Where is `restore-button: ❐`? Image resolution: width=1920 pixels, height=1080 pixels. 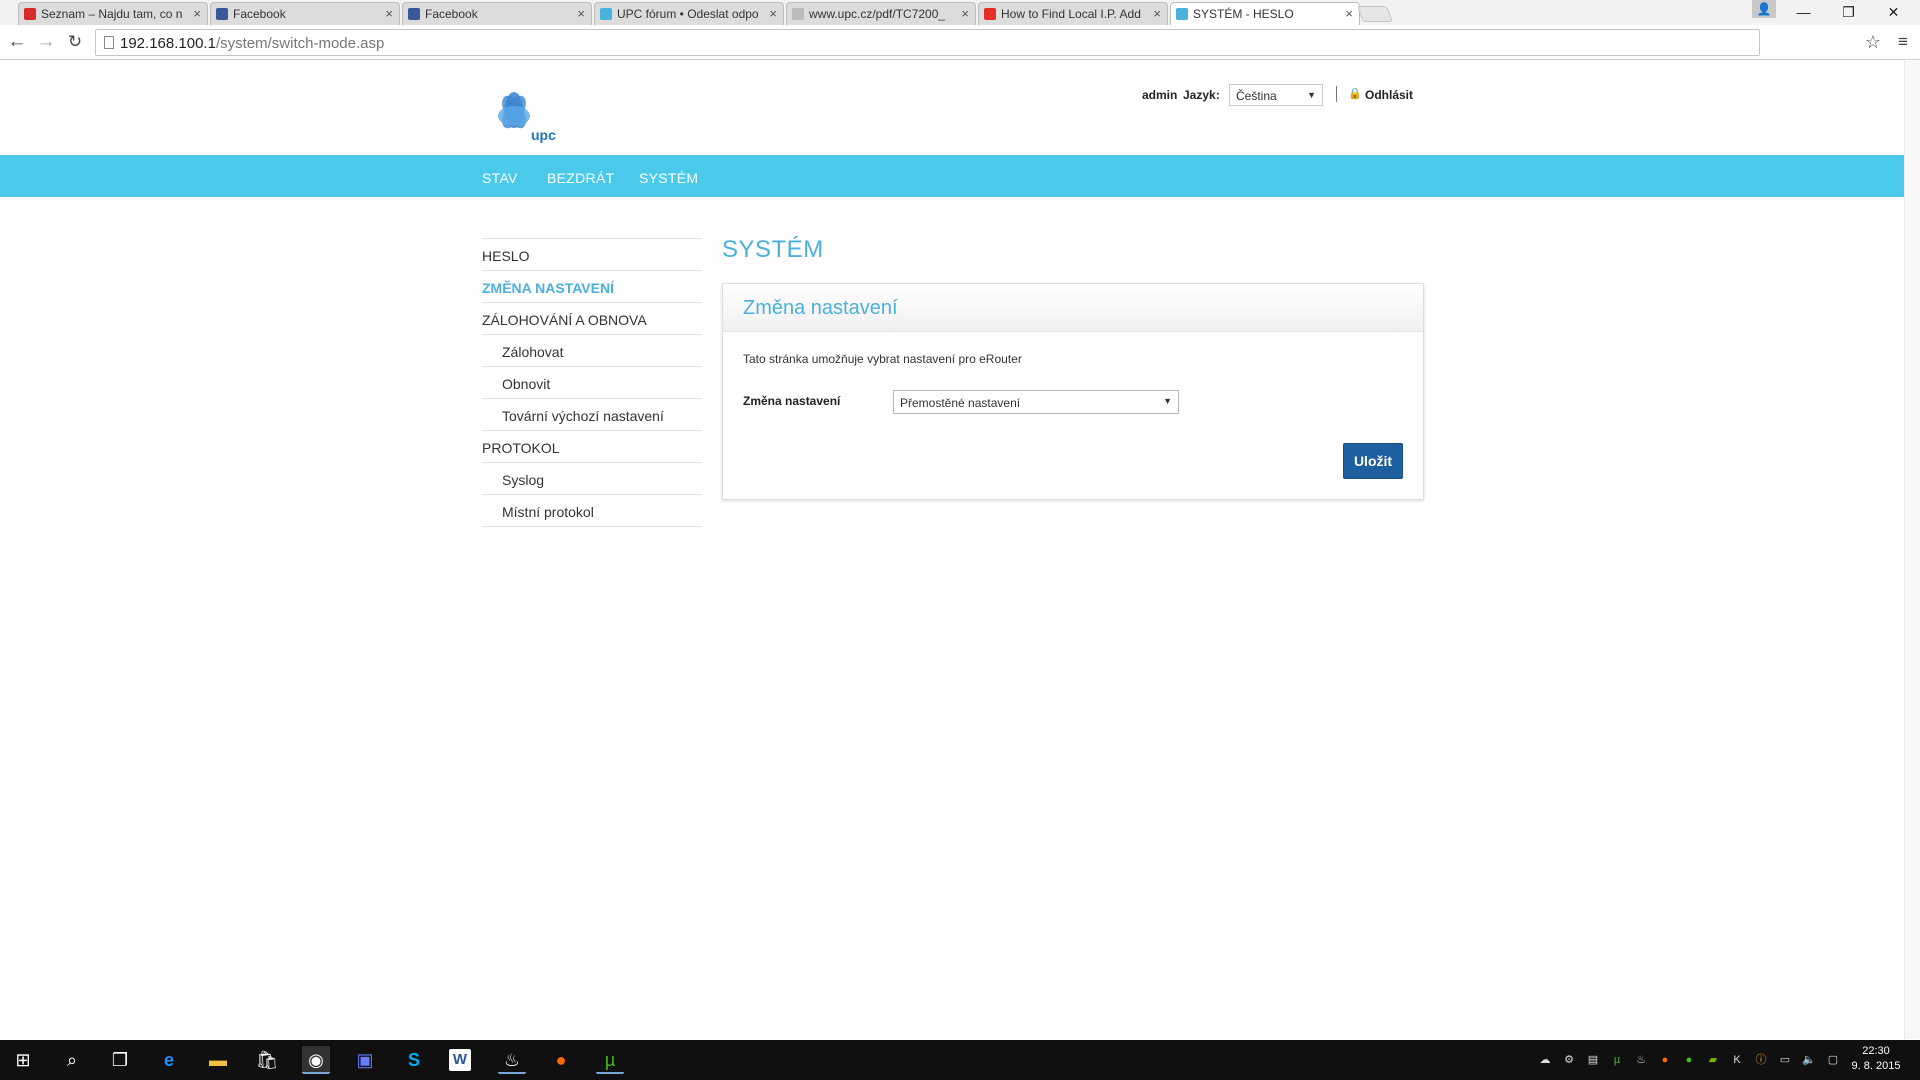
restore-button: ❐ is located at coordinates (1848, 12).